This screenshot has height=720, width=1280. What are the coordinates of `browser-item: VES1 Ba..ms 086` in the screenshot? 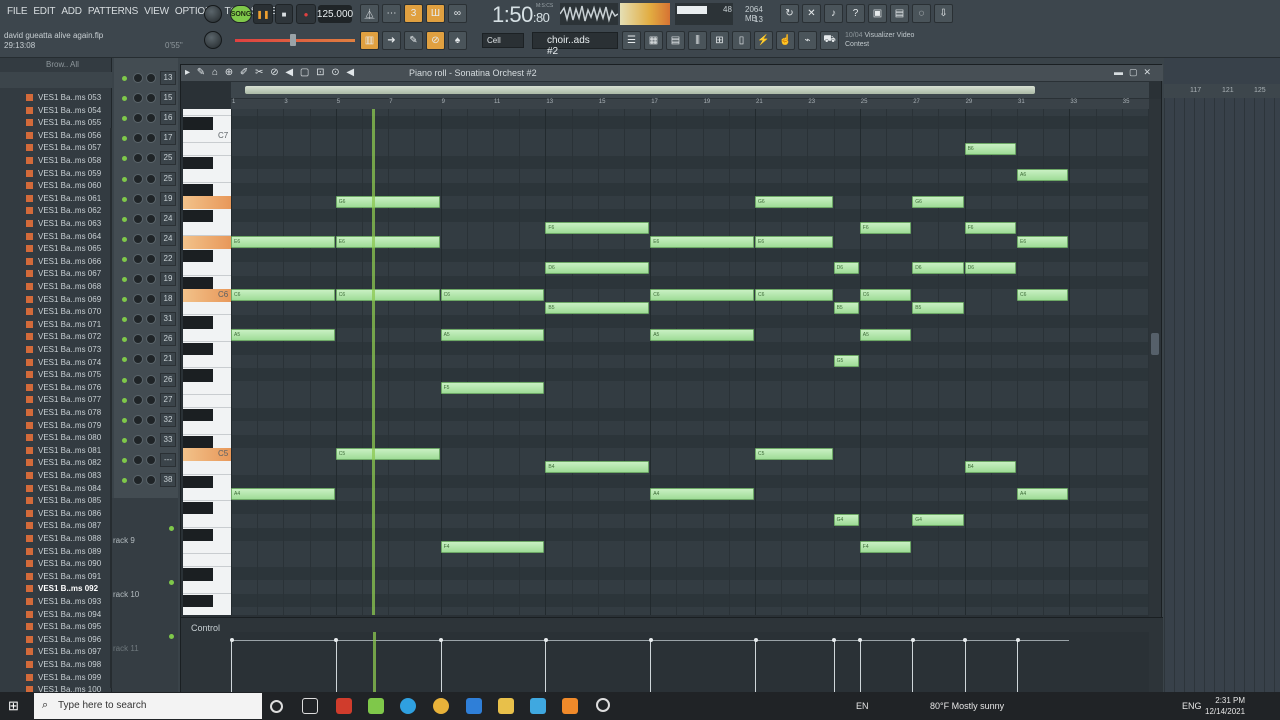 It's located at (63, 515).